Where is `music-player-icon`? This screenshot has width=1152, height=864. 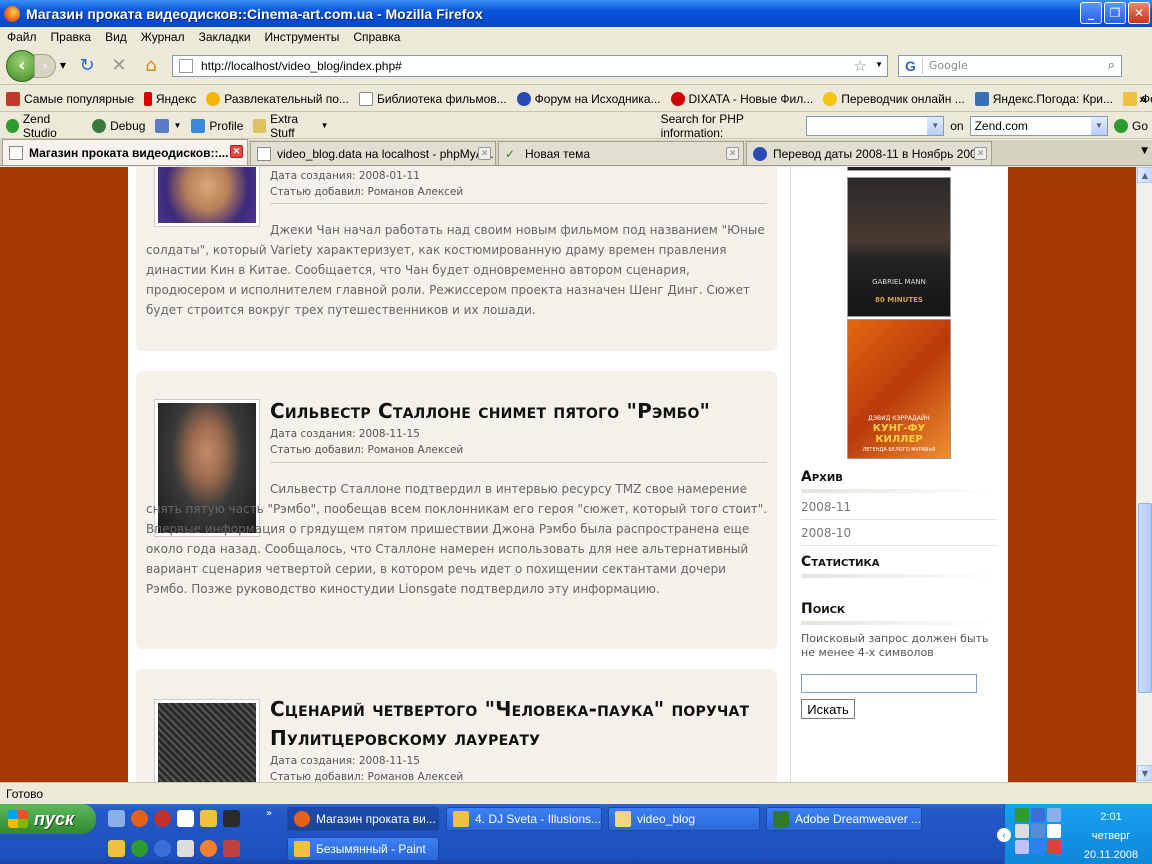 music-player-icon is located at coordinates (461, 819).